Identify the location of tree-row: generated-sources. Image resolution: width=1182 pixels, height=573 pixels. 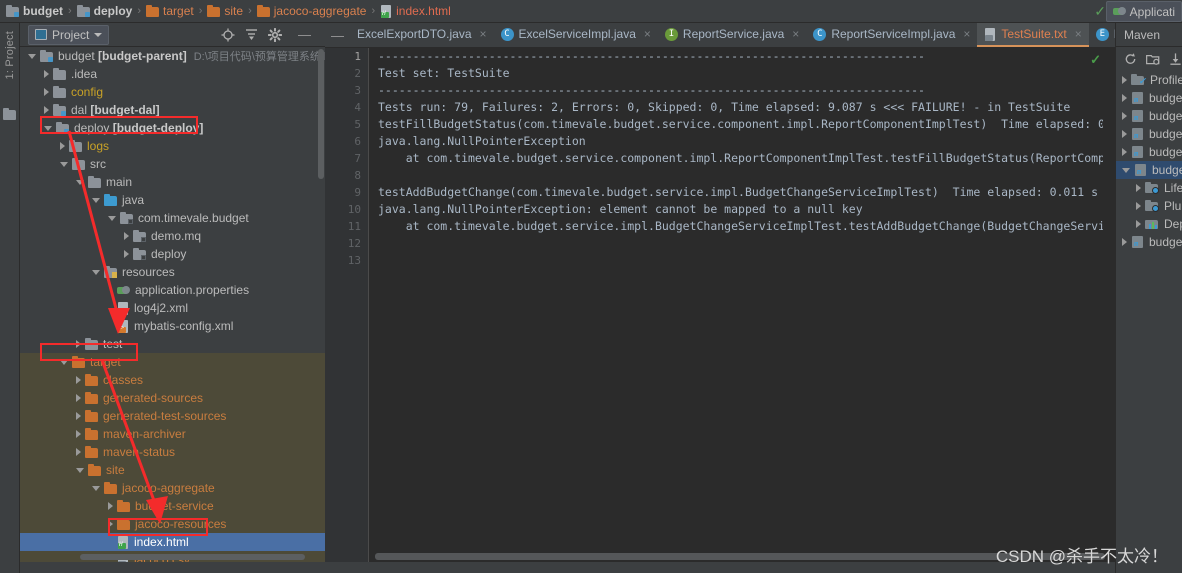
(172, 398).